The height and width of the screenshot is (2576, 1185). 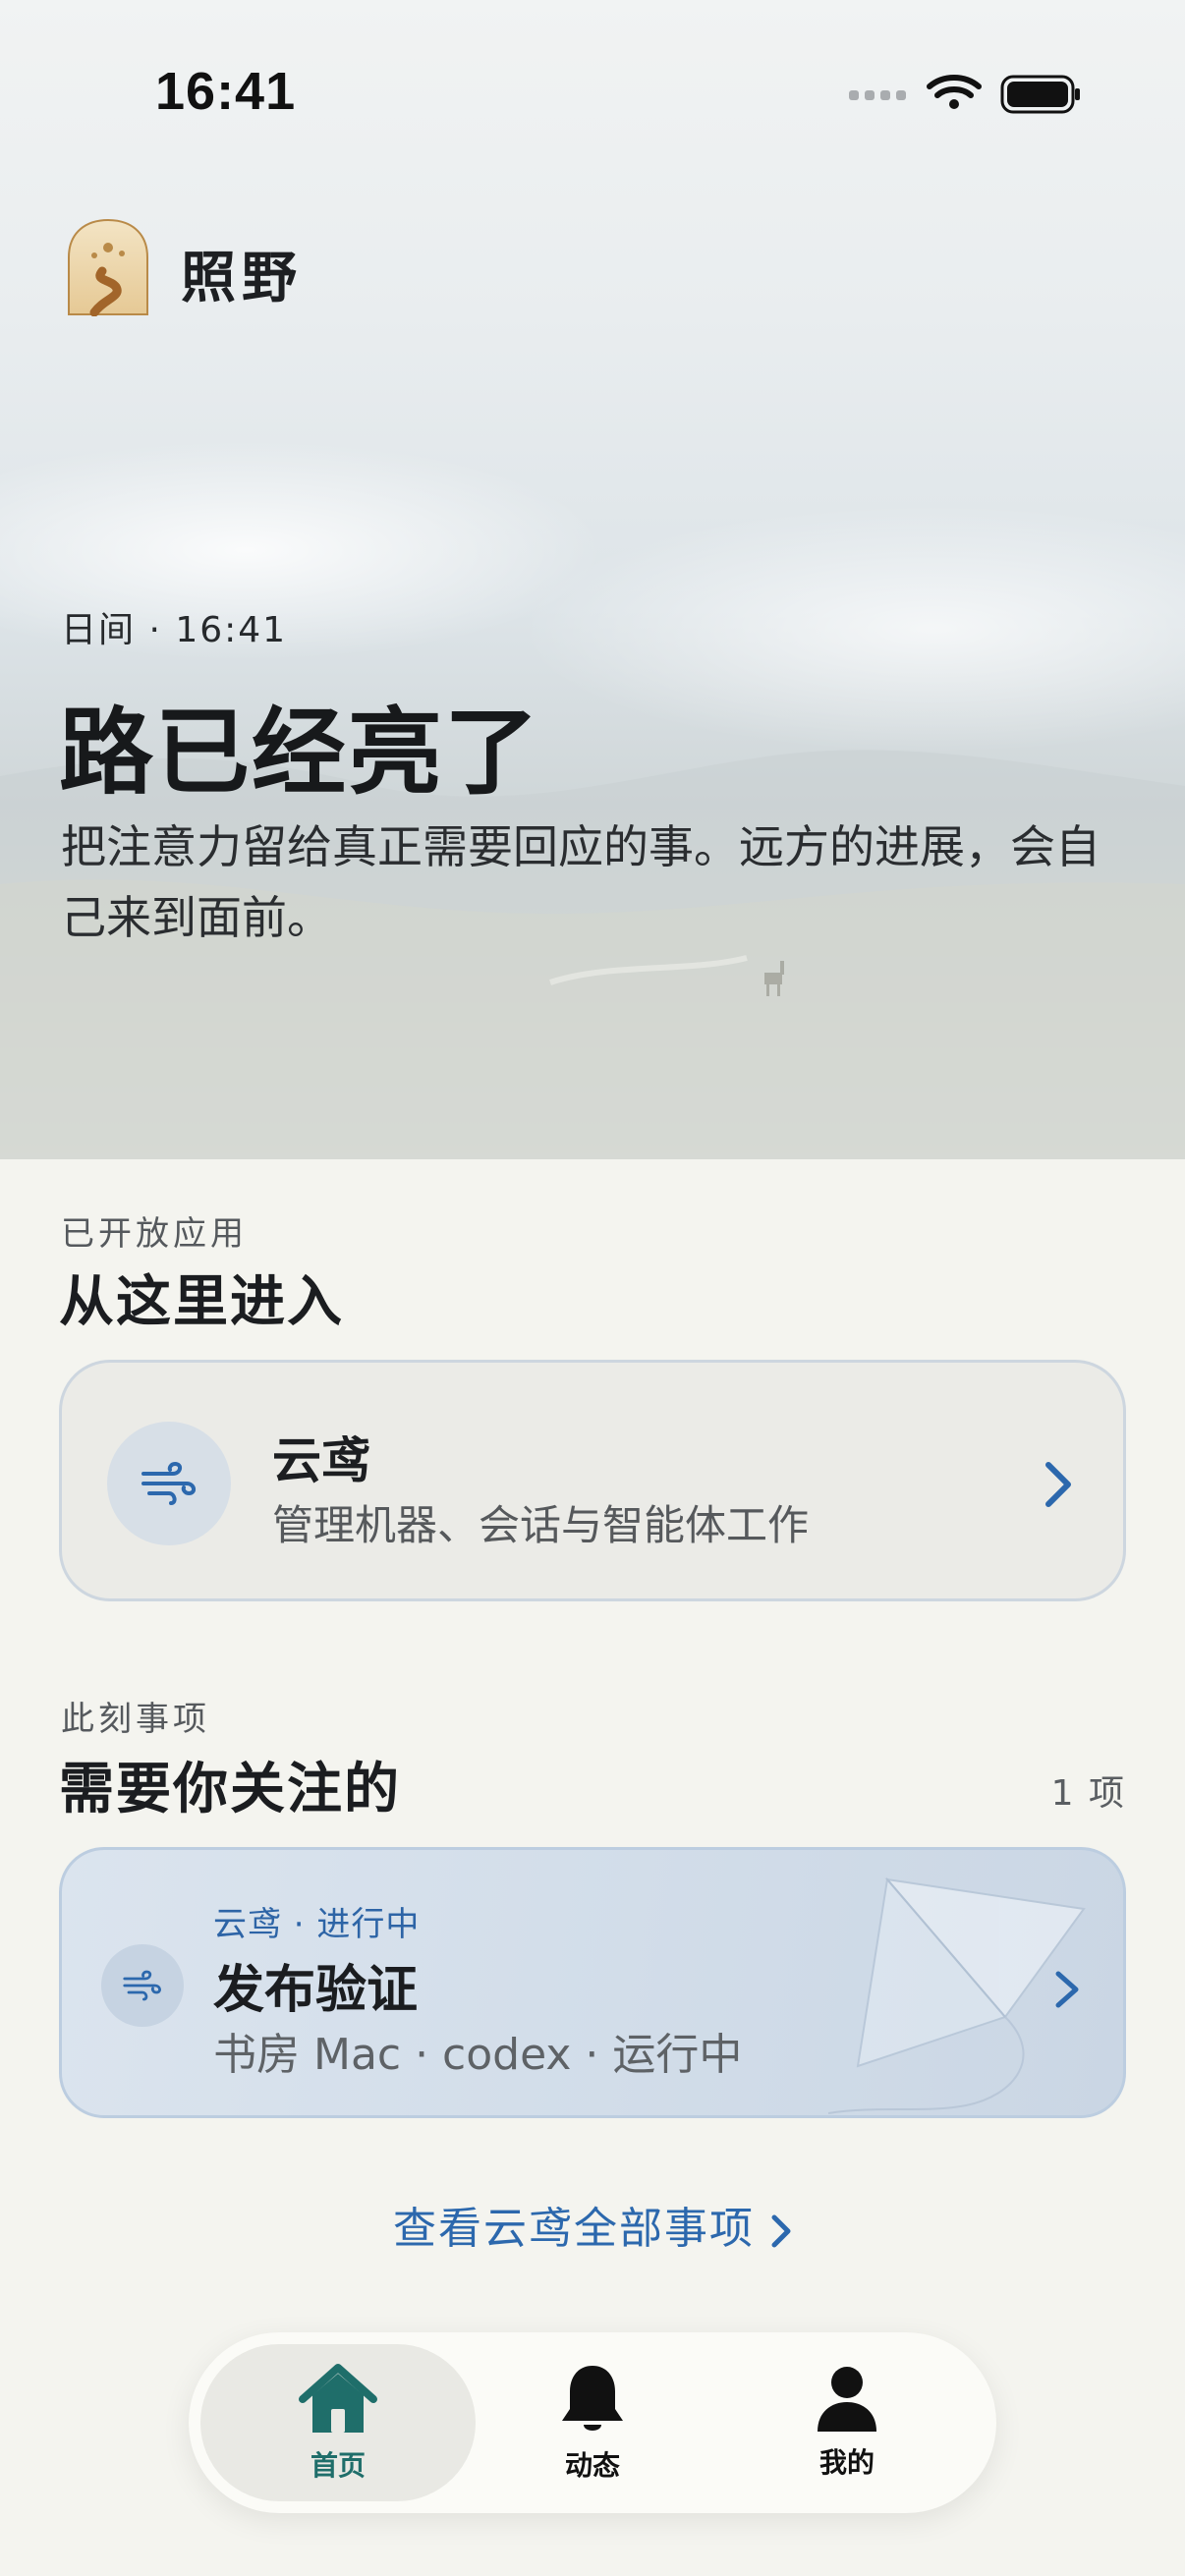 What do you see at coordinates (175, 630) in the screenshot?
I see `hero-meta: 日间 · 16:41` at bounding box center [175, 630].